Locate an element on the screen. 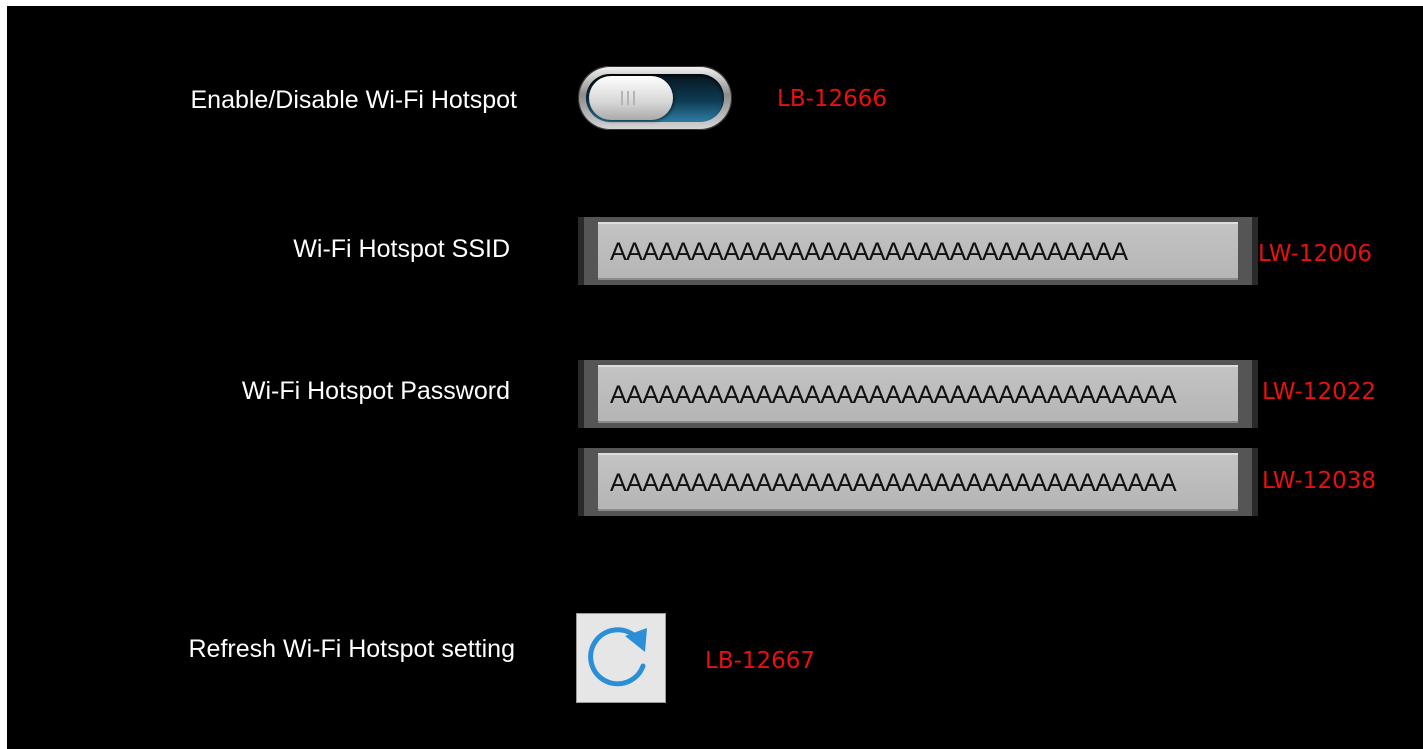  hotspot-toggle-label: Enable/Disable Wi-Fi Hotspot is located at coordinates (353, 100).